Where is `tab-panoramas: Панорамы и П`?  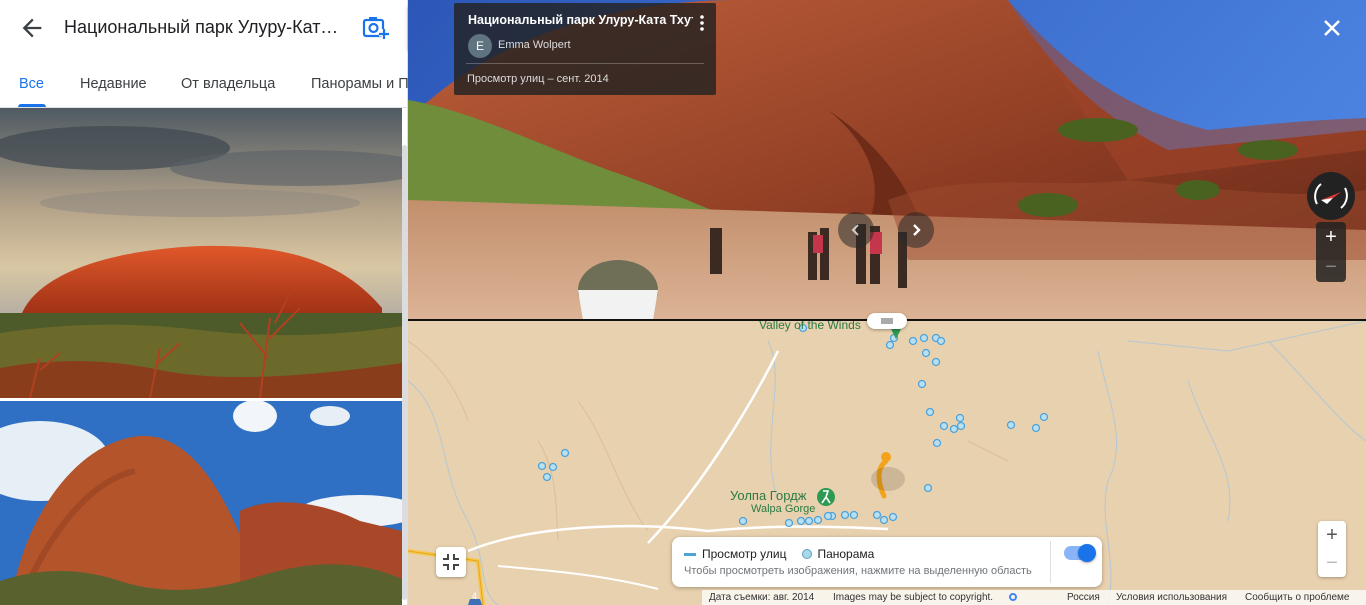
tab-panoramas: Панорамы и П is located at coordinates (359, 84).